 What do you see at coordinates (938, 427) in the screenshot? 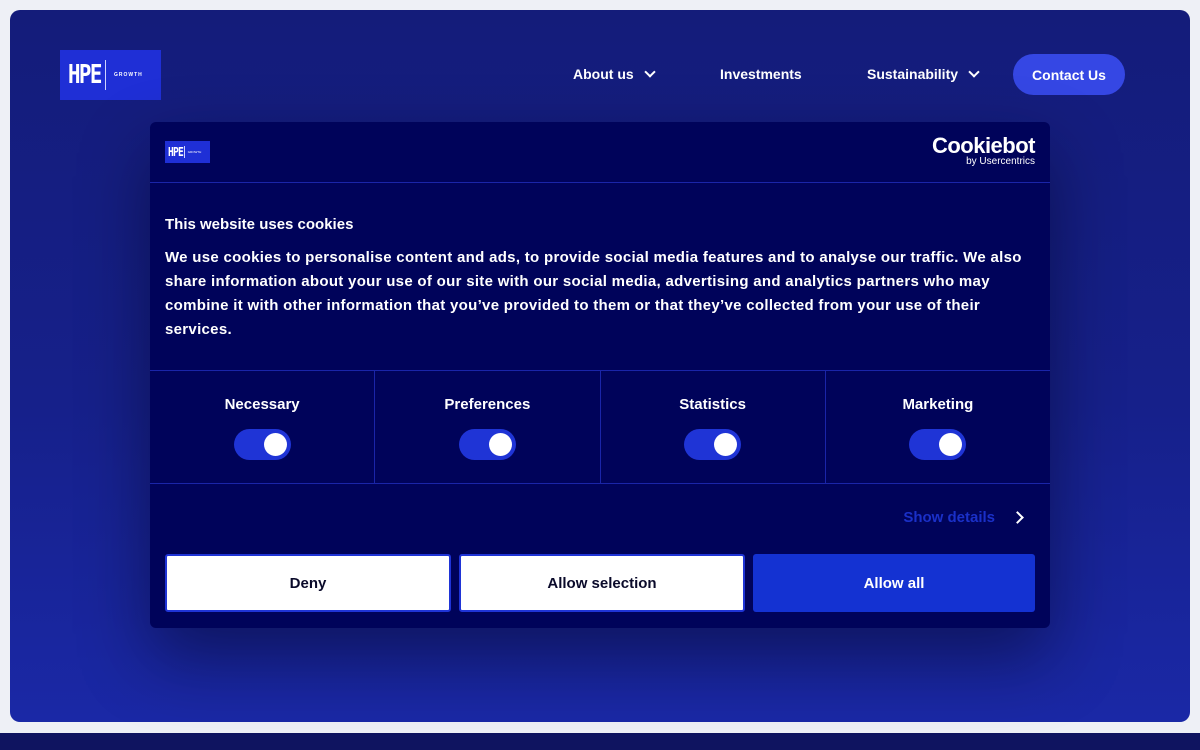
I see `toggle-marketing: Marketing` at bounding box center [938, 427].